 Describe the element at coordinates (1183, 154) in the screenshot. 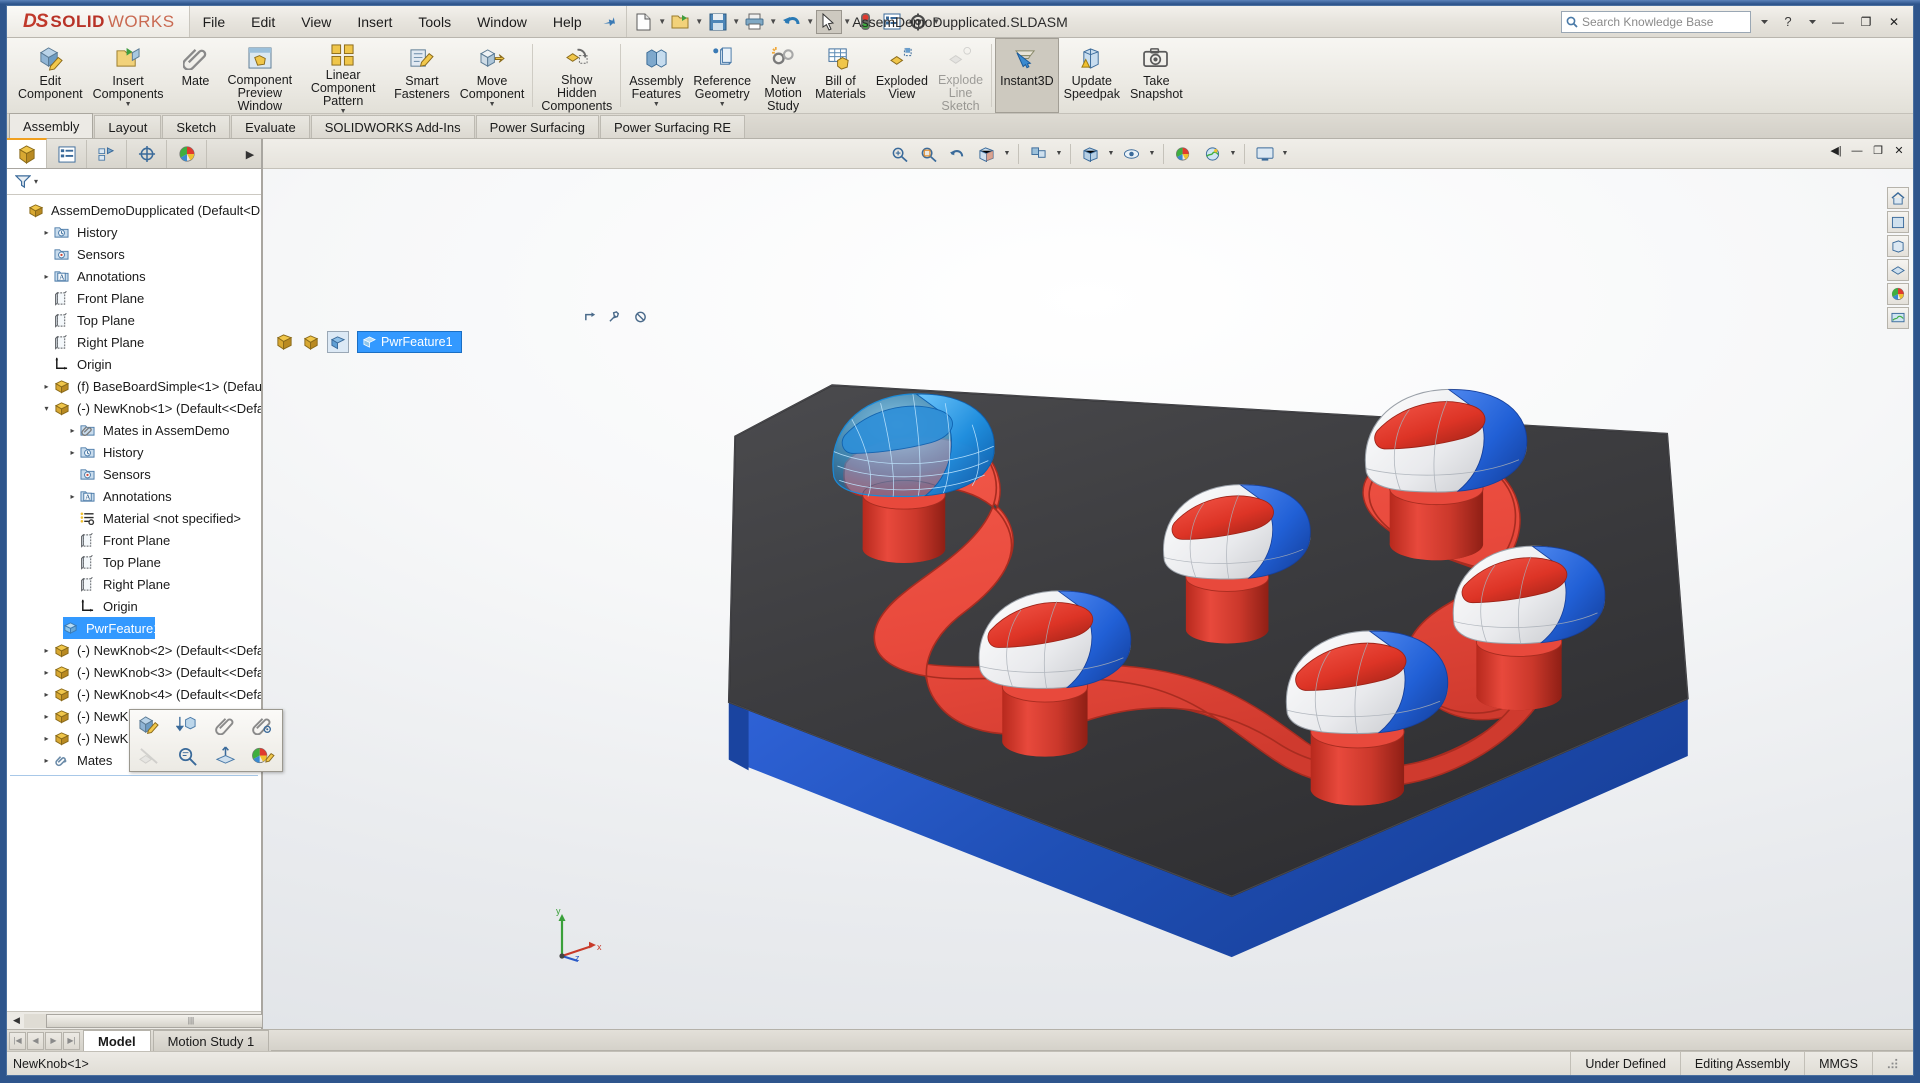

I see `edit-appearance-icon` at that location.